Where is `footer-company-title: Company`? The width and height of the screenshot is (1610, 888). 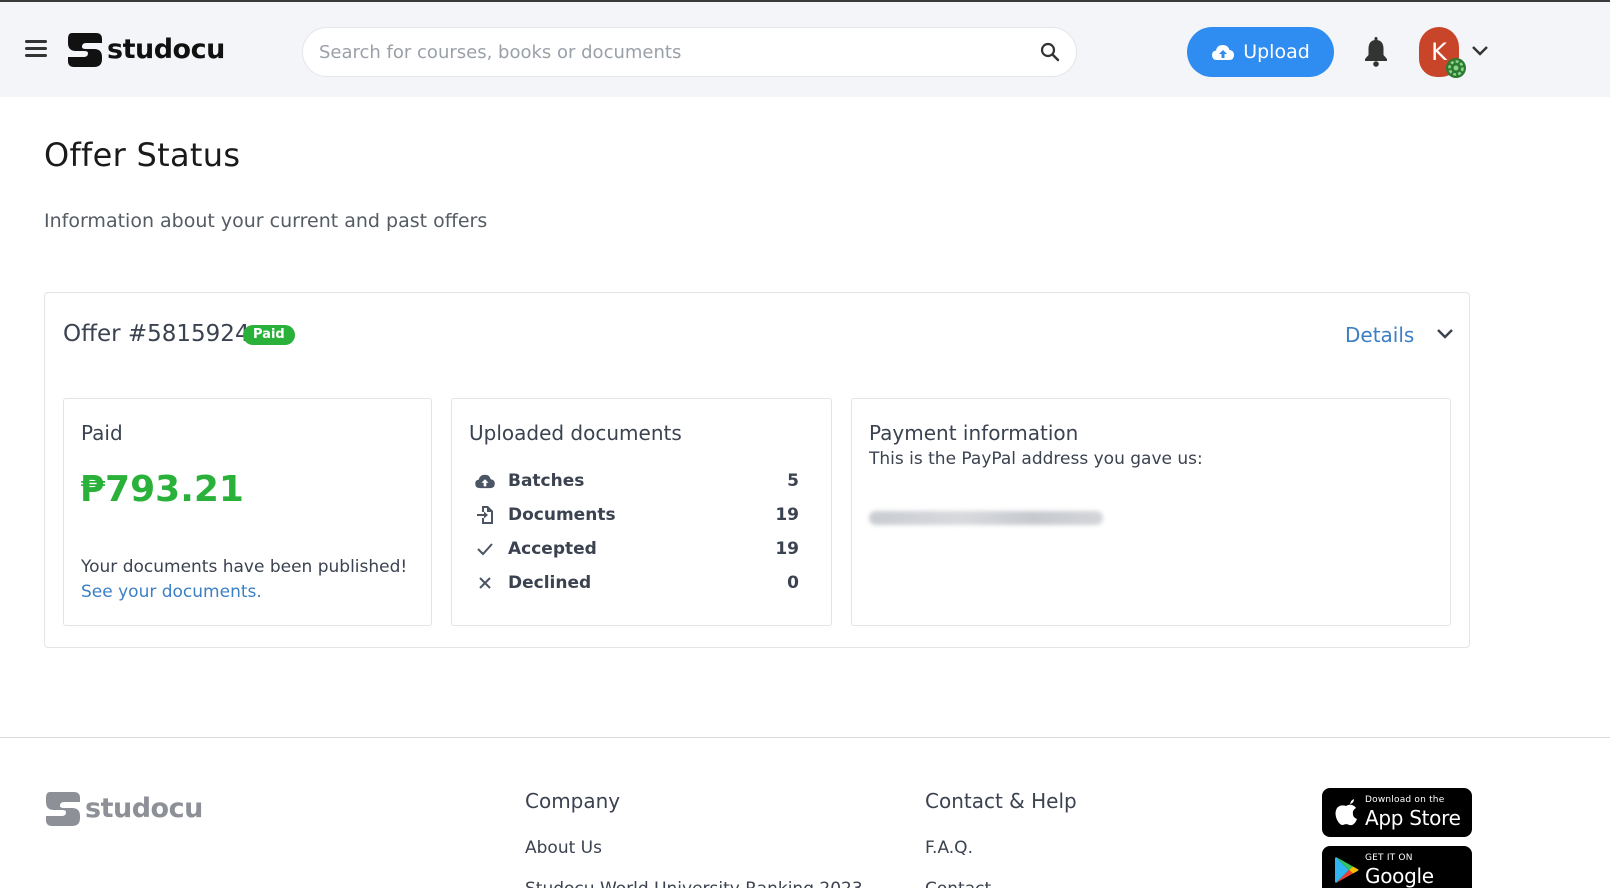
footer-company-title: Company is located at coordinates (573, 801).